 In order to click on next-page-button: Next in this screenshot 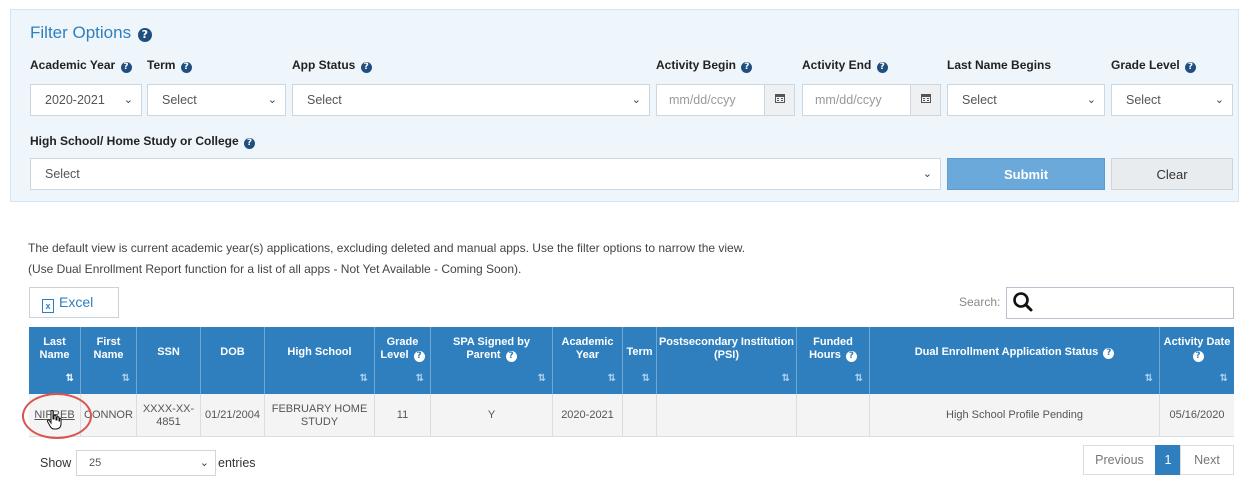, I will do `click(1207, 460)`.